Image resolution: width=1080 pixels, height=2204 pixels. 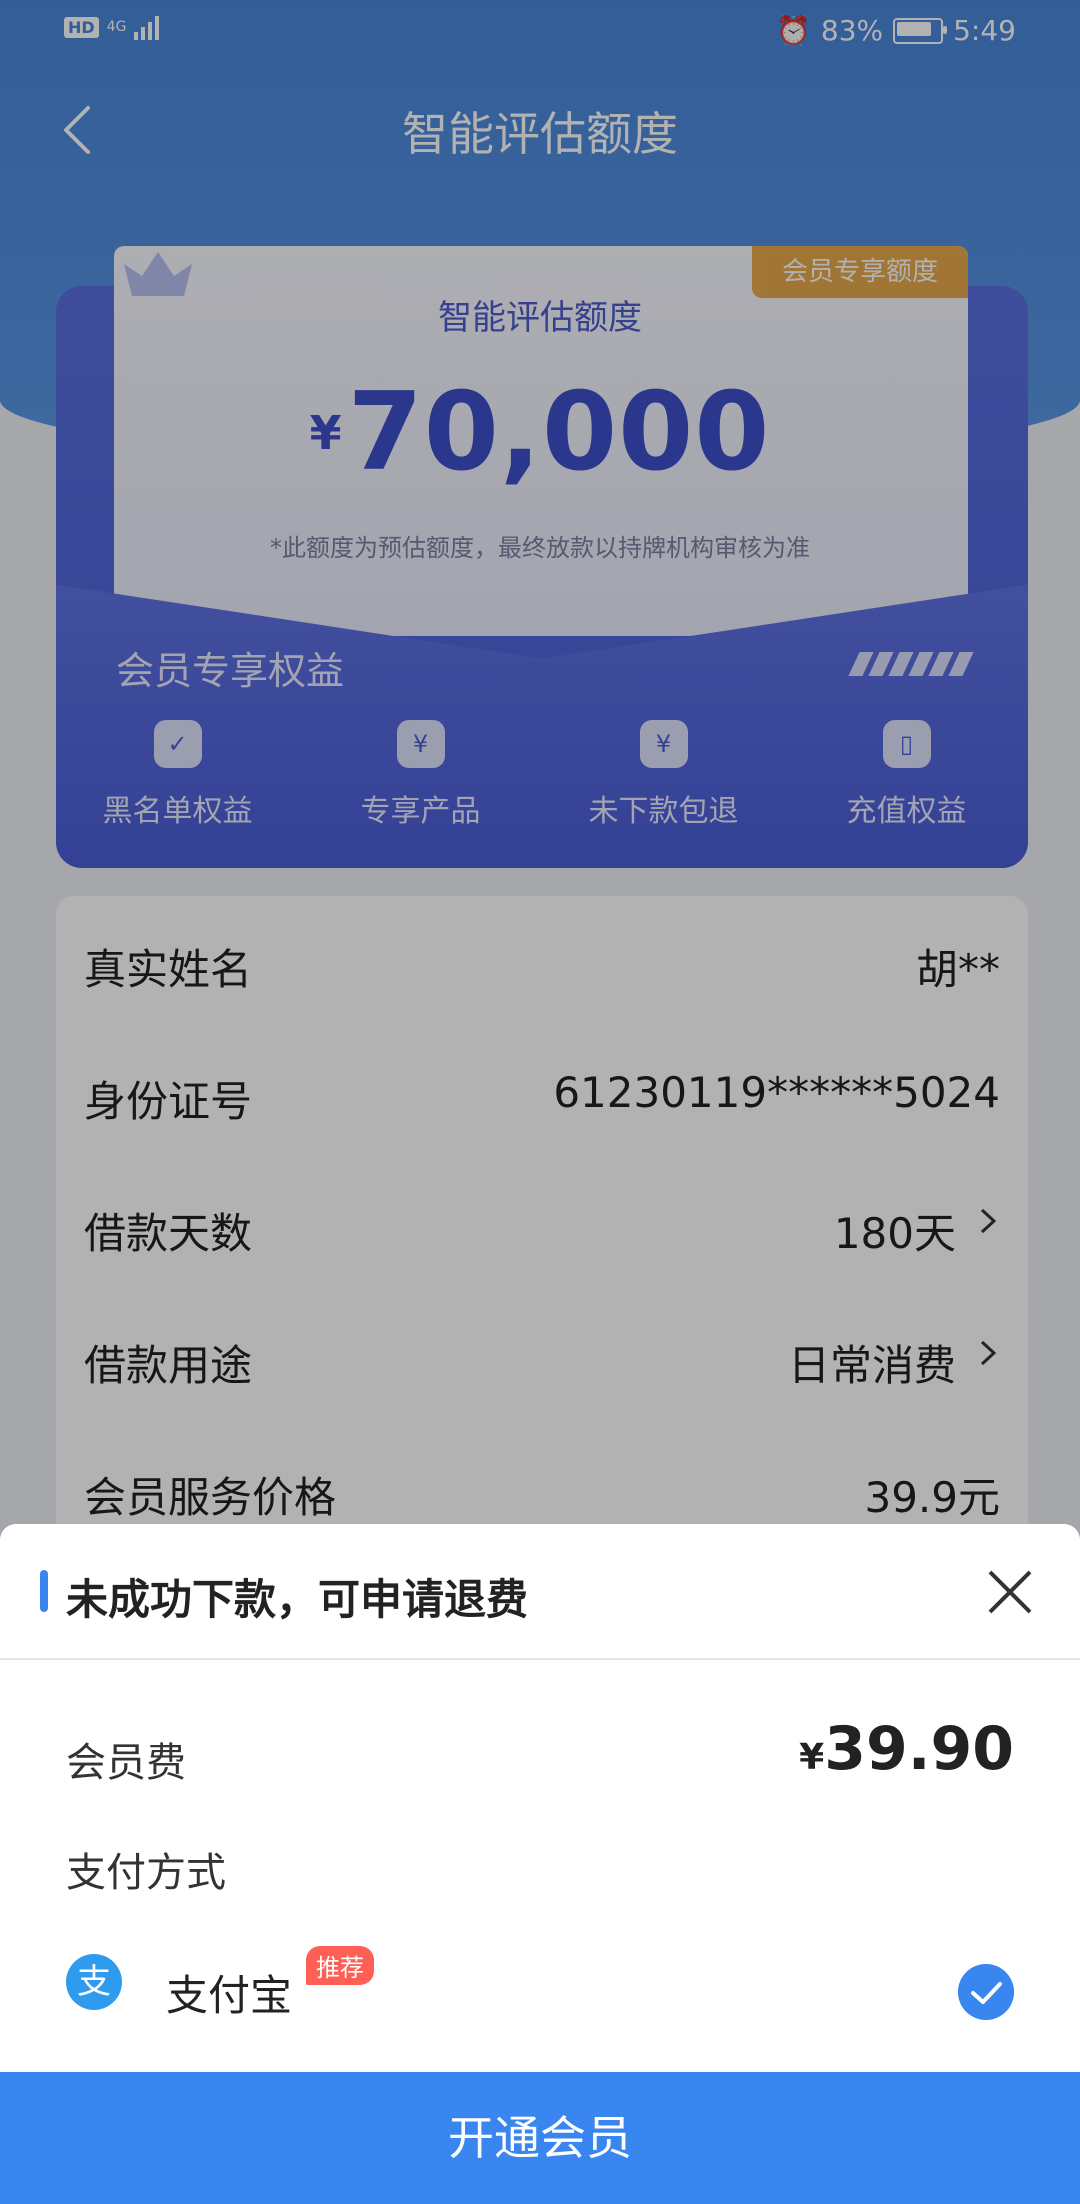 I want to click on recommend-badge: 推荐, so click(x=340, y=1965).